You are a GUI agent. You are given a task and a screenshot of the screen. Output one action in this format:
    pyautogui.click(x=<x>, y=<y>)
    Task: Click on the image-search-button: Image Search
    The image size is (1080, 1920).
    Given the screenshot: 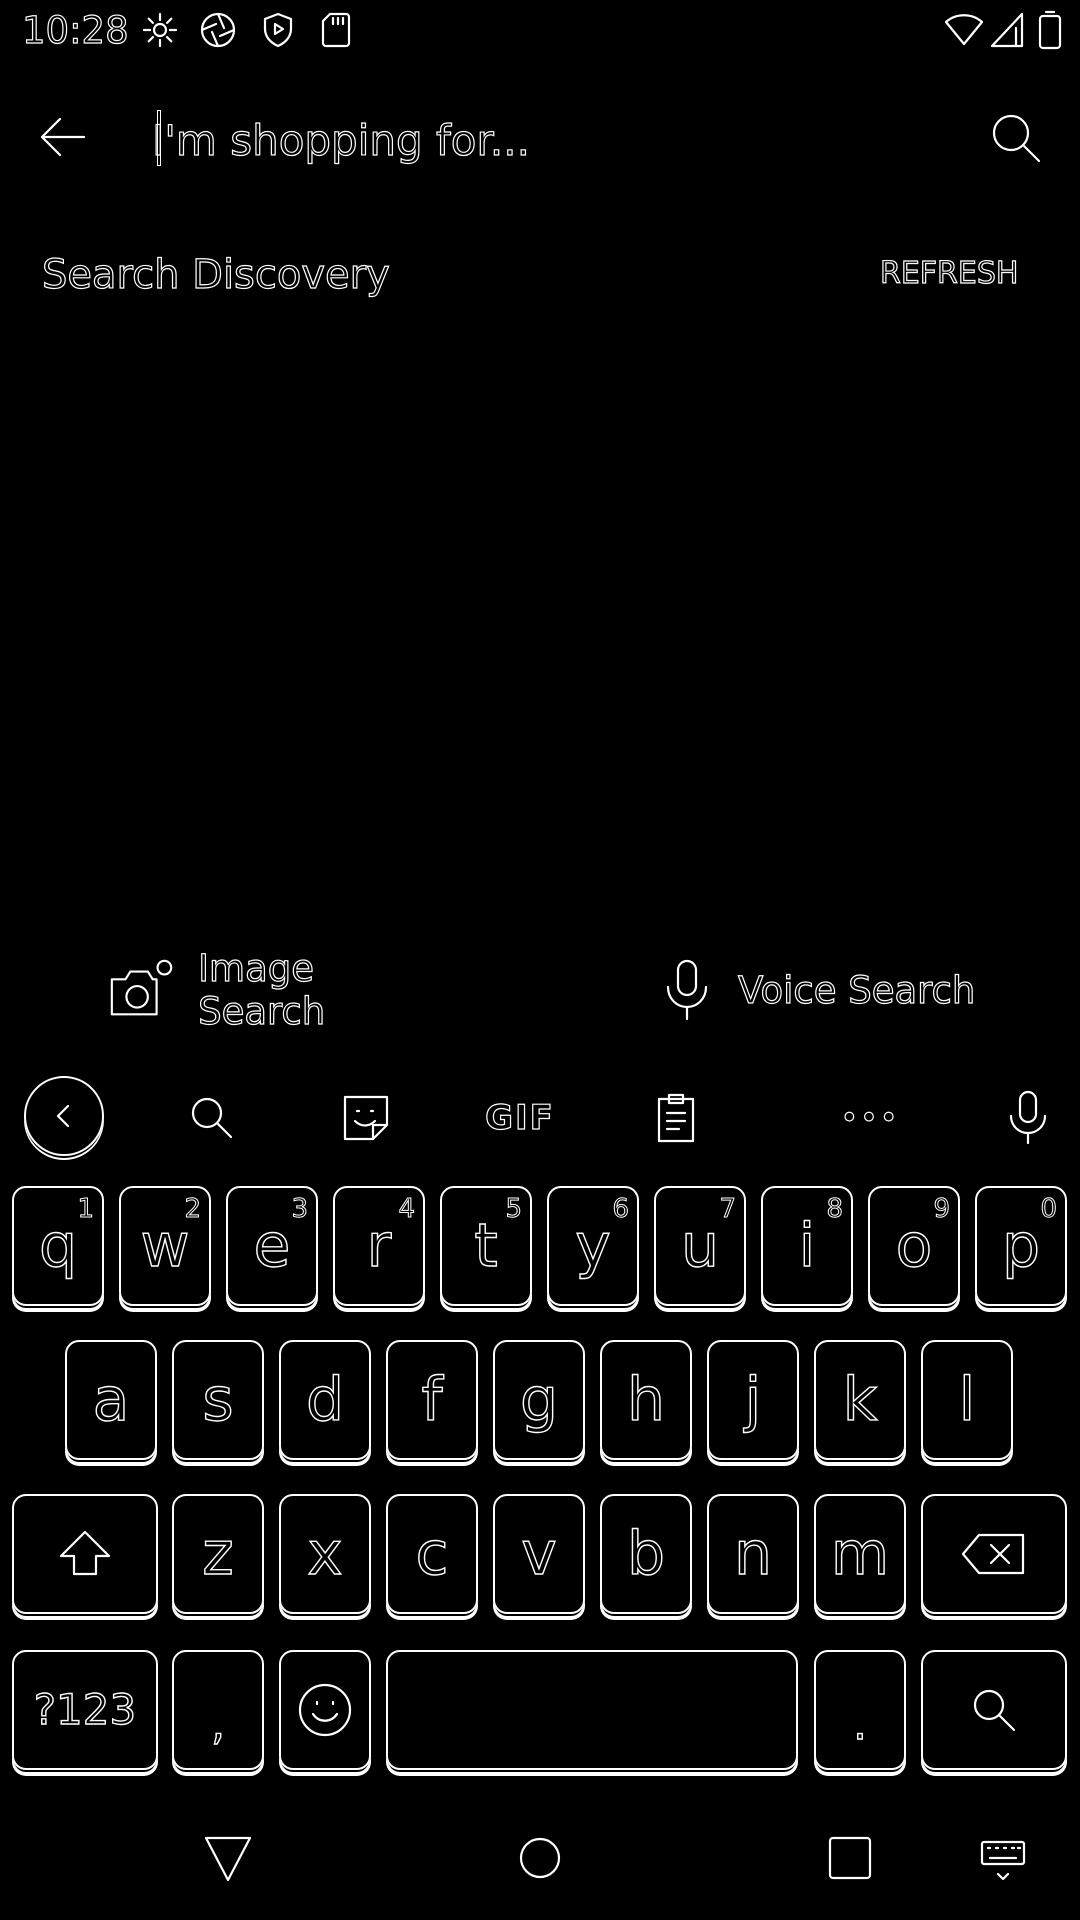 What is the action you would take?
    pyautogui.click(x=276, y=990)
    